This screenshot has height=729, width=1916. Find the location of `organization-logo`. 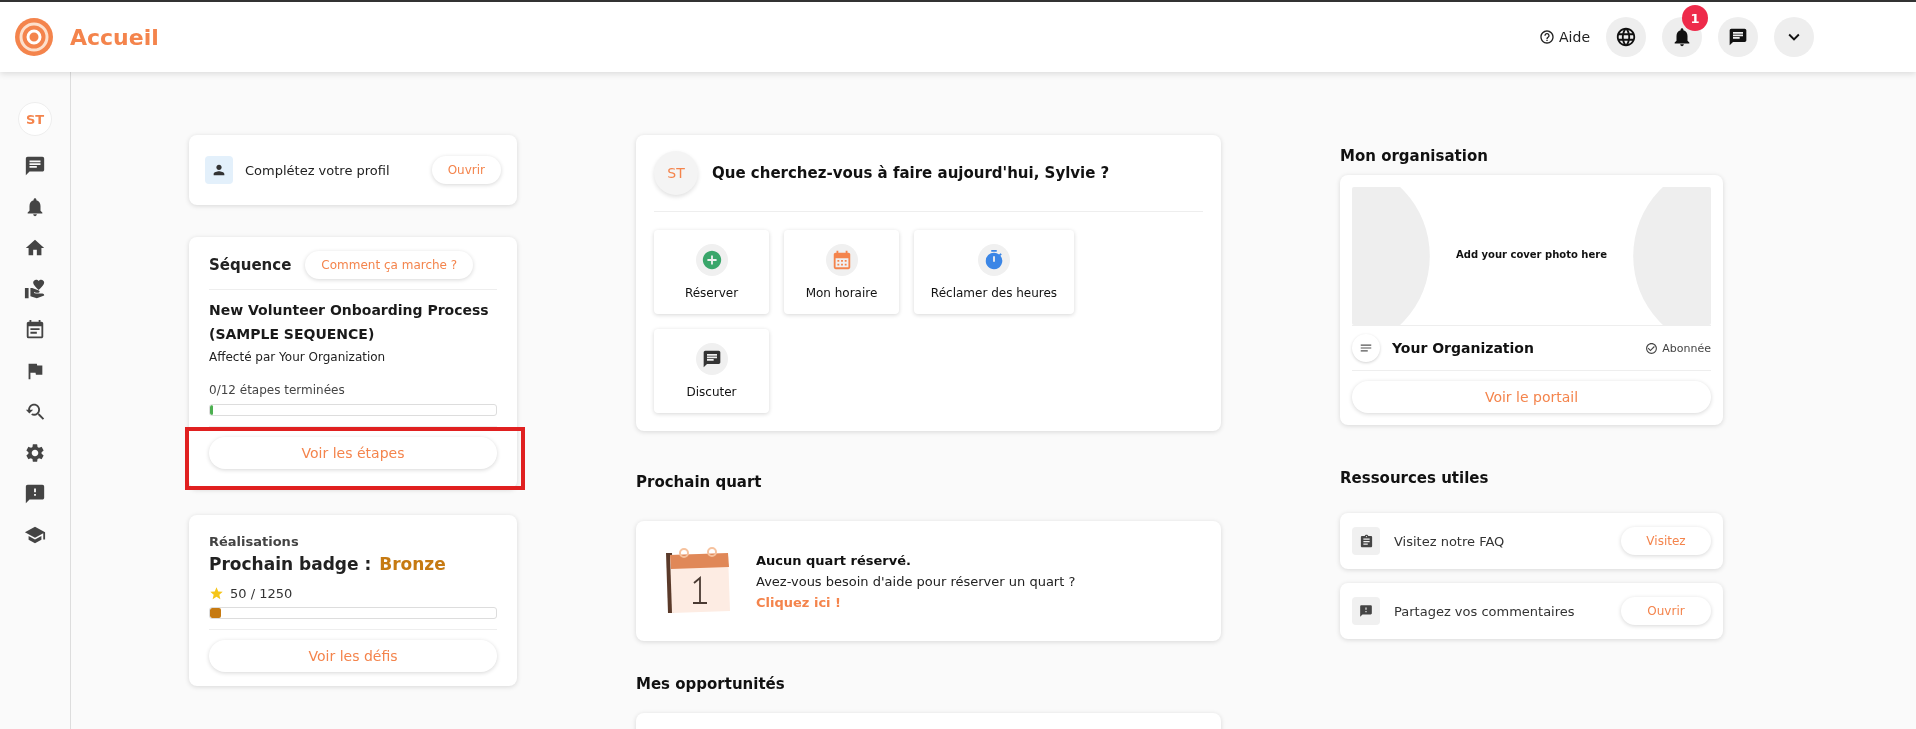

organization-logo is located at coordinates (1366, 348).